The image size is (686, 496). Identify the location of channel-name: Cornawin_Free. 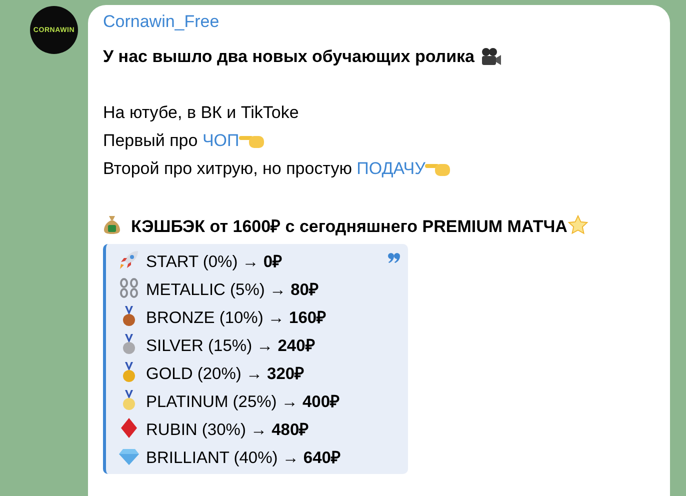
(161, 22).